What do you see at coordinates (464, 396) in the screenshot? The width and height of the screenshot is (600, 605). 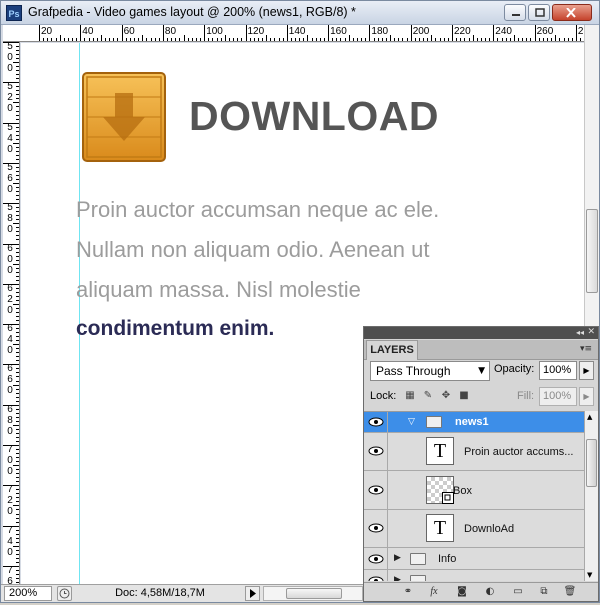 I see `lock-all-icon: ■` at bounding box center [464, 396].